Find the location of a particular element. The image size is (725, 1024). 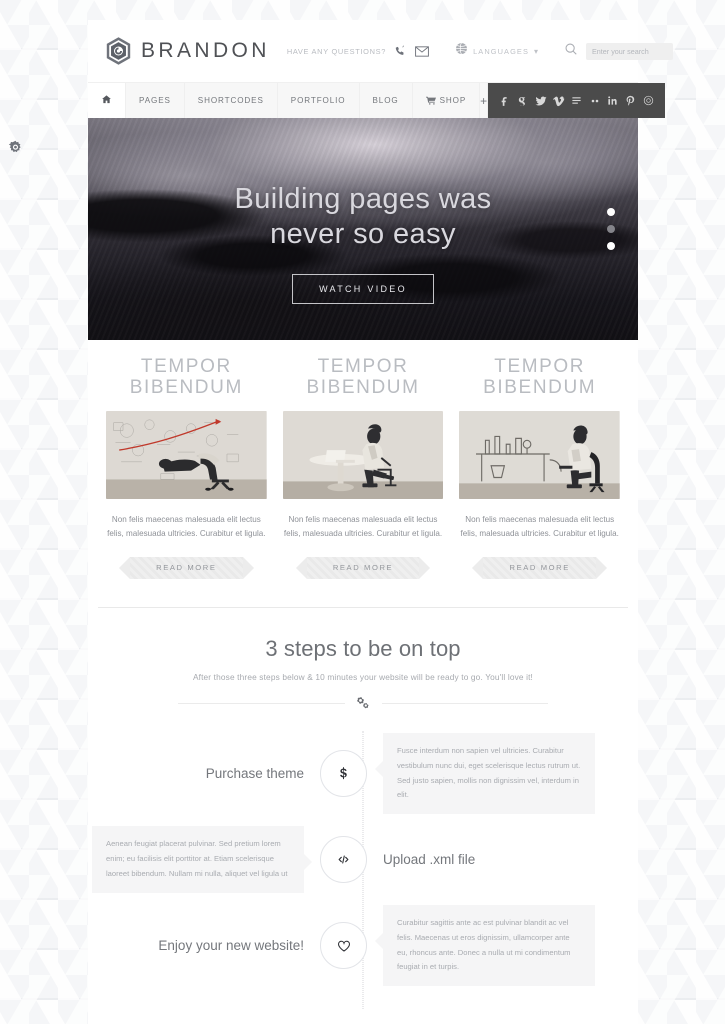

contact-block: HAVE ANY QUESTIONS? is located at coordinates (358, 51).